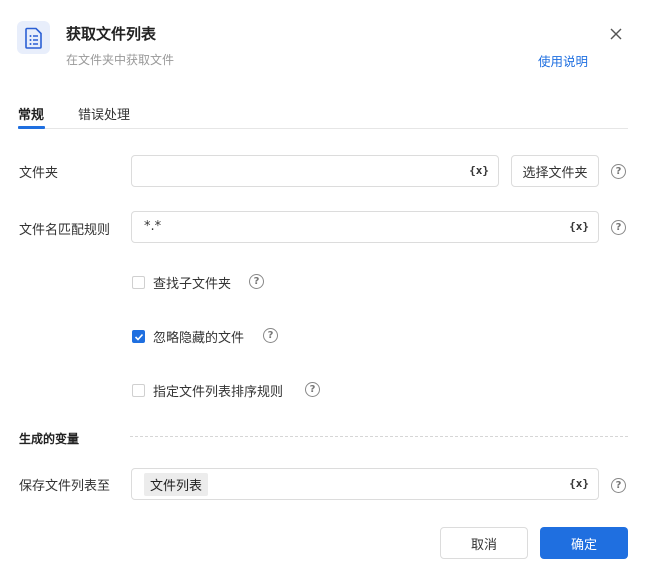 The image size is (649, 576). I want to click on pattern-value: *.*, so click(153, 226).